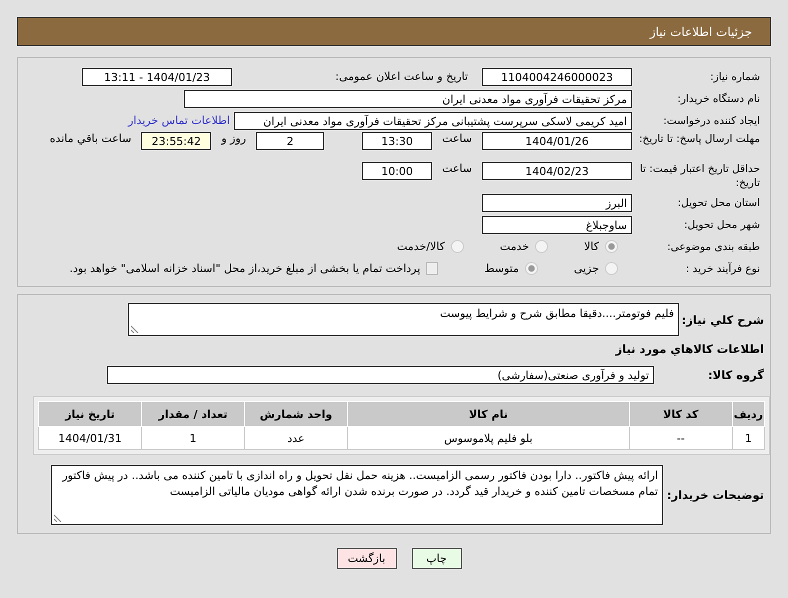 This screenshot has width=788, height=598. Describe the element at coordinates (715, 495) in the screenshot. I see `field-label: توضیحات خریدار:` at that location.